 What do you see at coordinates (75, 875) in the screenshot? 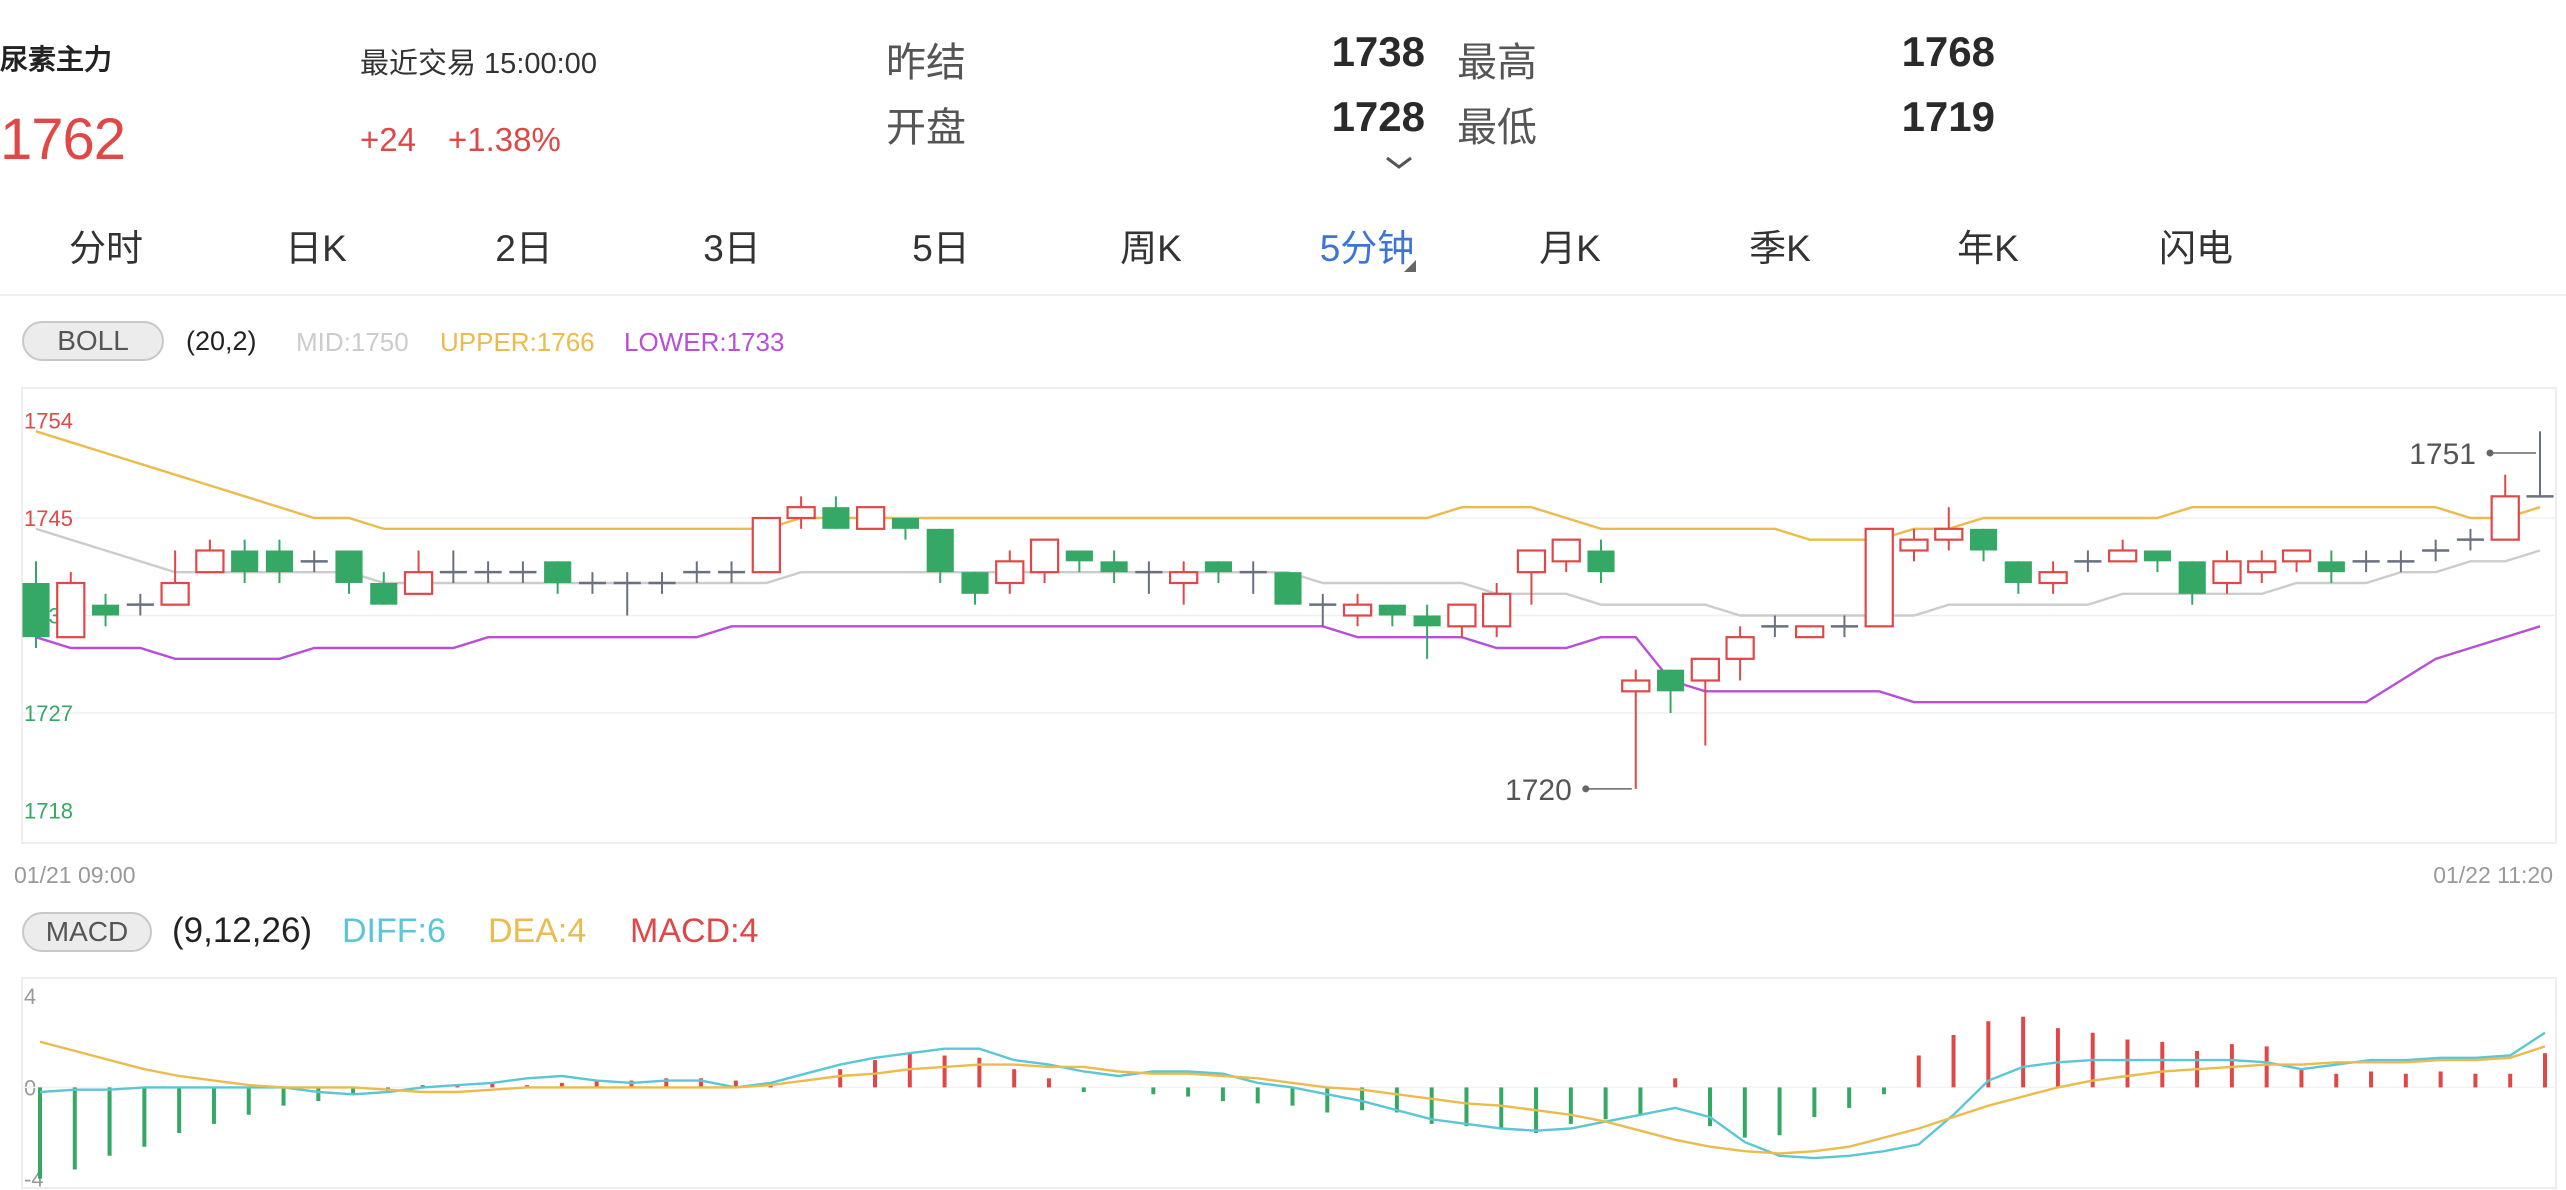
I see `x-start-time-label: 01/21 09:00` at bounding box center [75, 875].